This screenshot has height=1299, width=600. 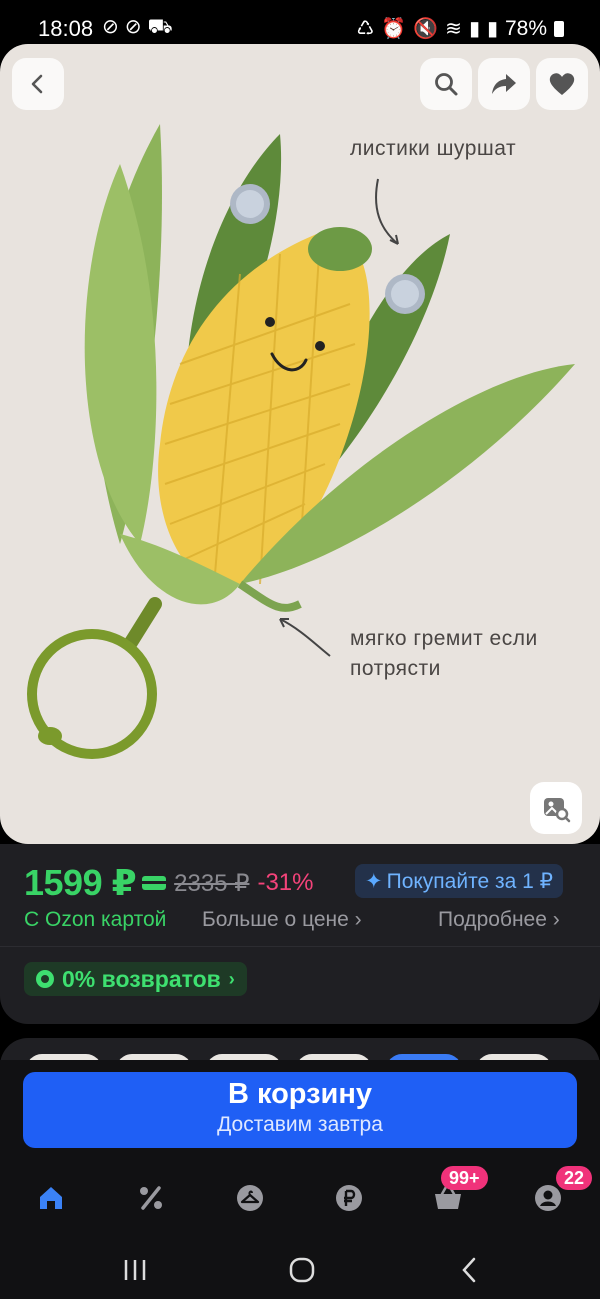 What do you see at coordinates (141, 978) in the screenshot?
I see `returns-label: 0% возвратов` at bounding box center [141, 978].